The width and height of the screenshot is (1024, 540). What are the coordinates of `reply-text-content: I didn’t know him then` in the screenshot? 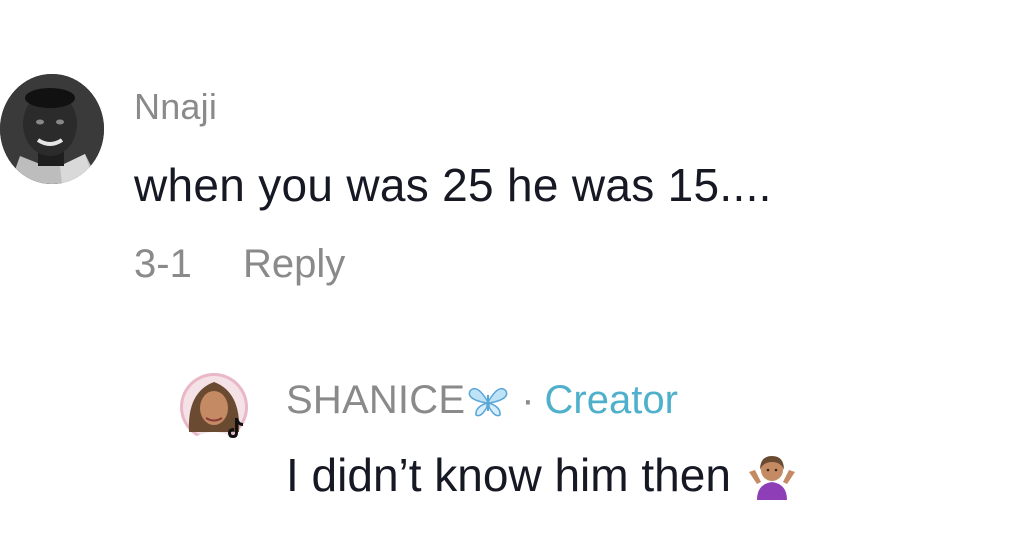 It's located at (508, 475).